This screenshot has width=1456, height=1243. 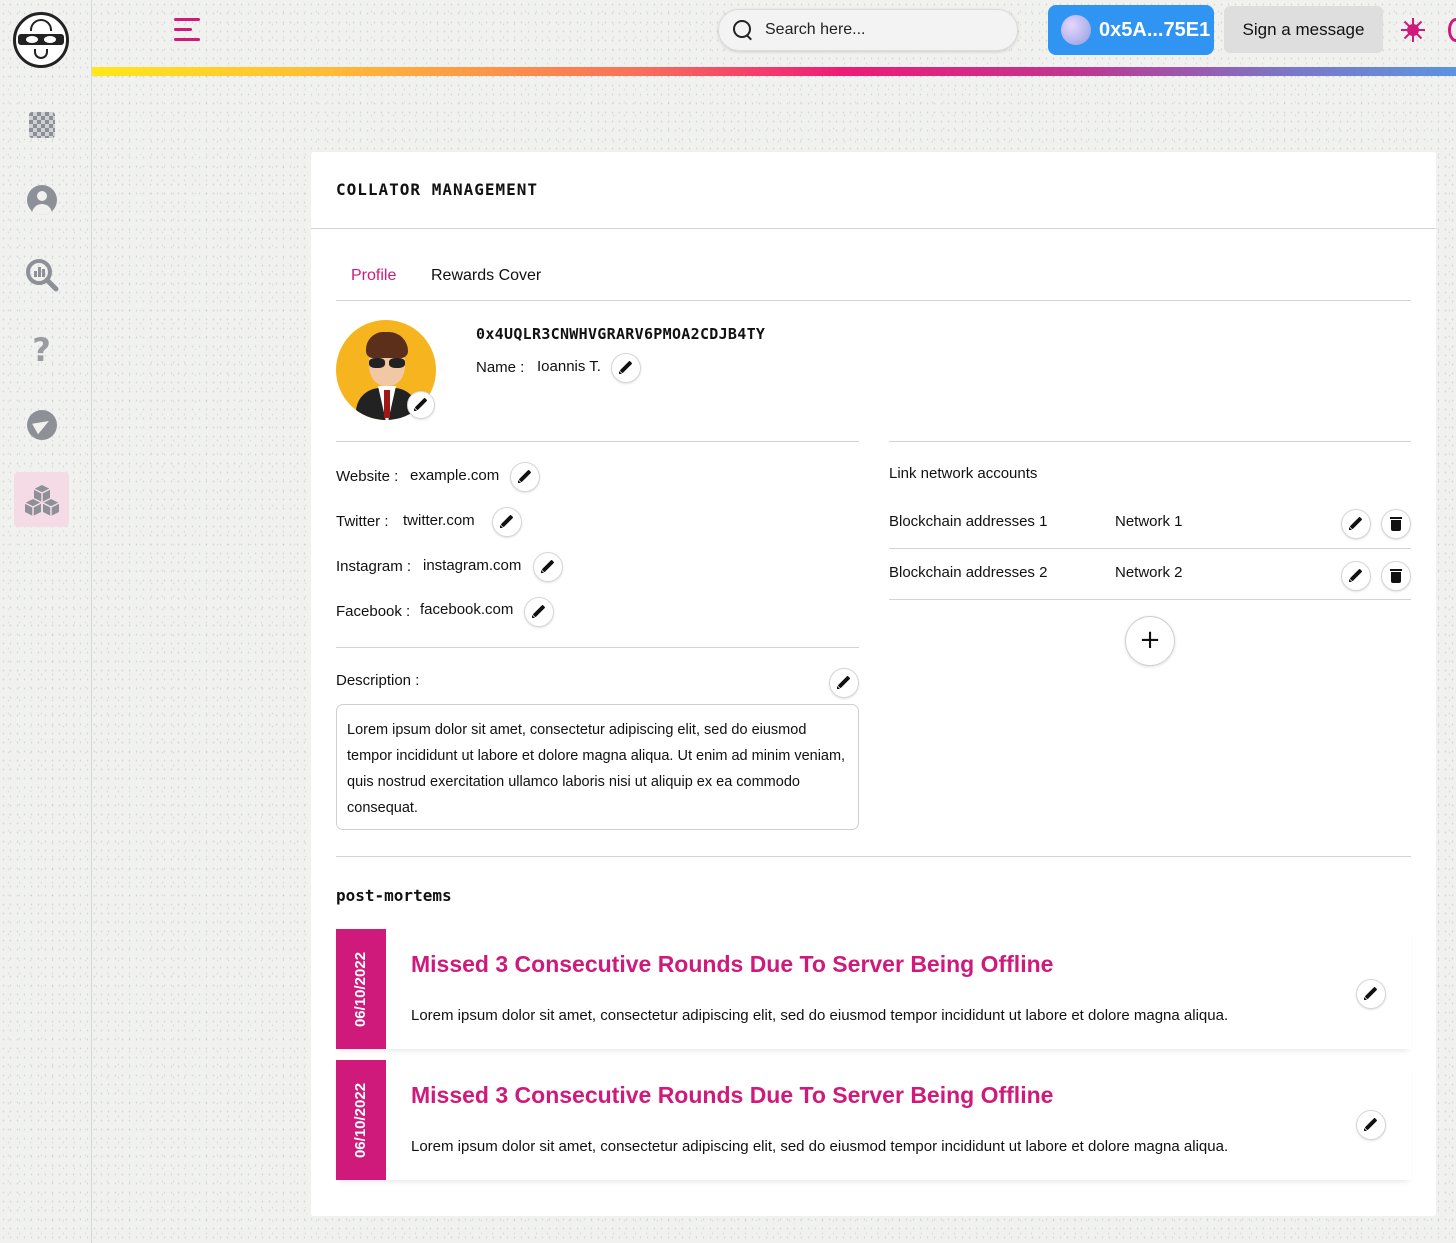 I want to click on sidebar: ?, so click(x=46, y=621).